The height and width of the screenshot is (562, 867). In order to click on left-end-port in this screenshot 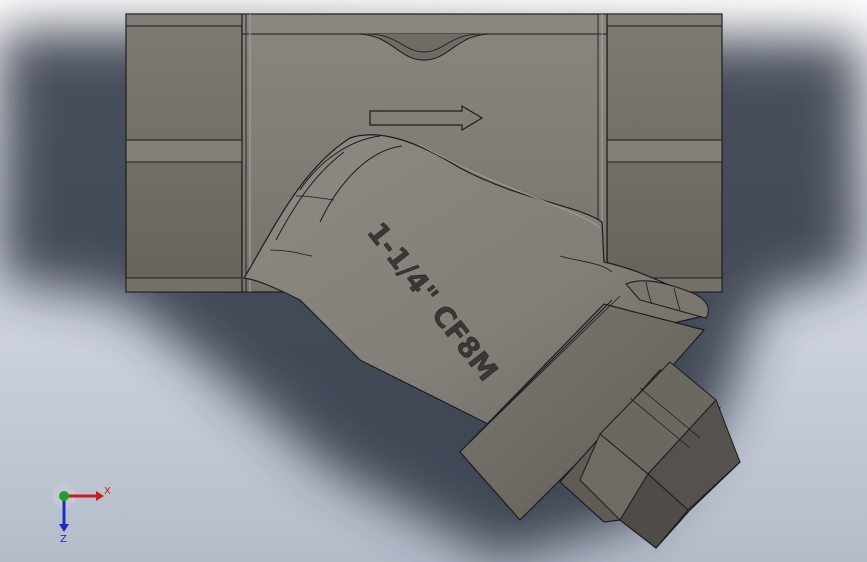, I will do `click(184, 153)`.